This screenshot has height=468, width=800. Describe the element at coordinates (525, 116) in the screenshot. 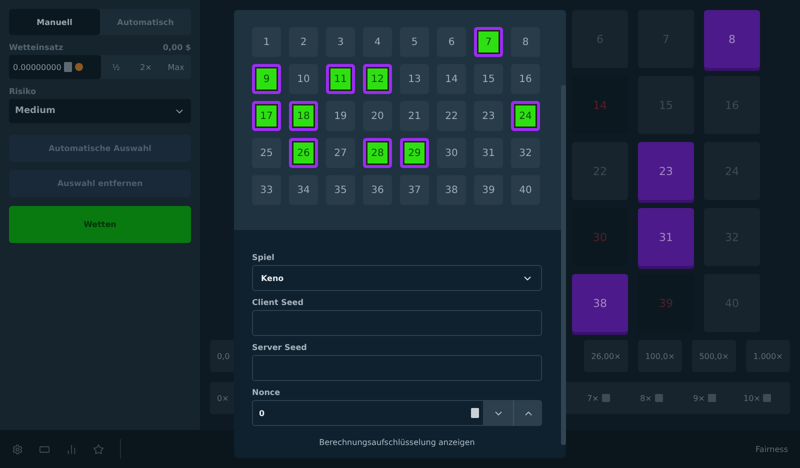

I see `number-tile: 24` at that location.